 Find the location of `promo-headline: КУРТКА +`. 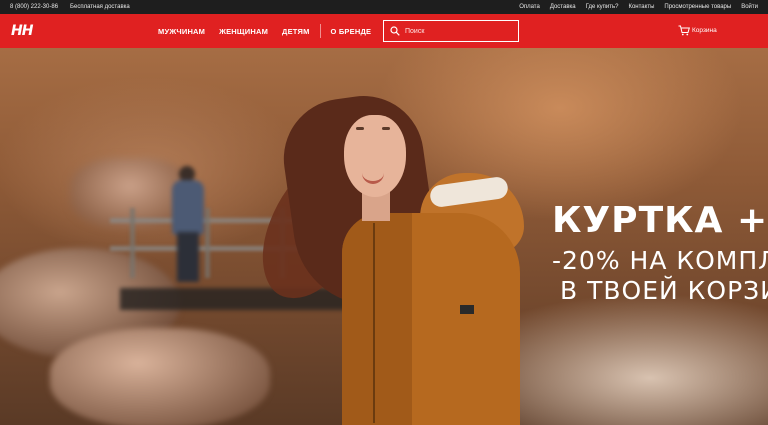

promo-headline: КУРТКА + is located at coordinates (660, 220).